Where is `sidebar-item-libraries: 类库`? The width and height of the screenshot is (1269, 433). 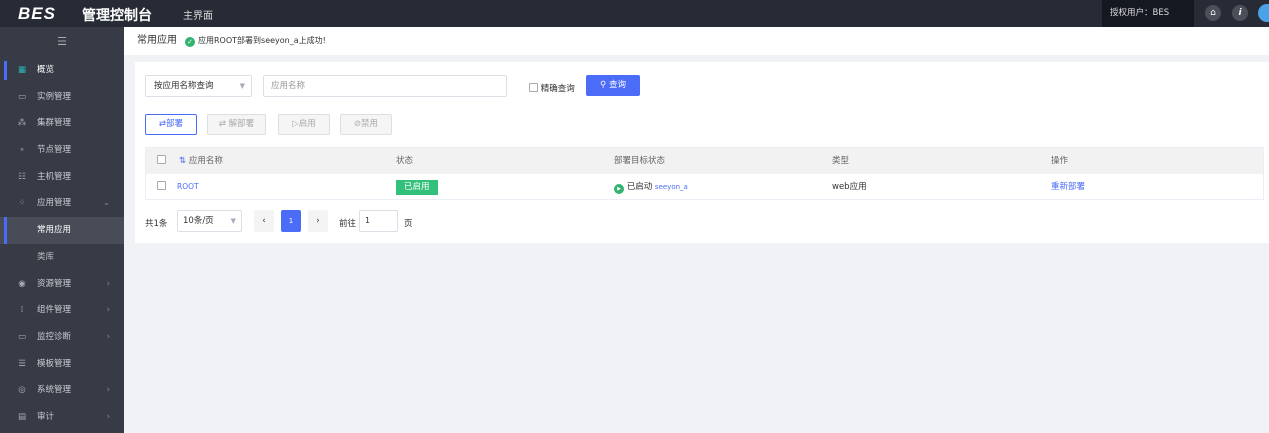
sidebar-item-libraries: 类库 is located at coordinates (62, 257).